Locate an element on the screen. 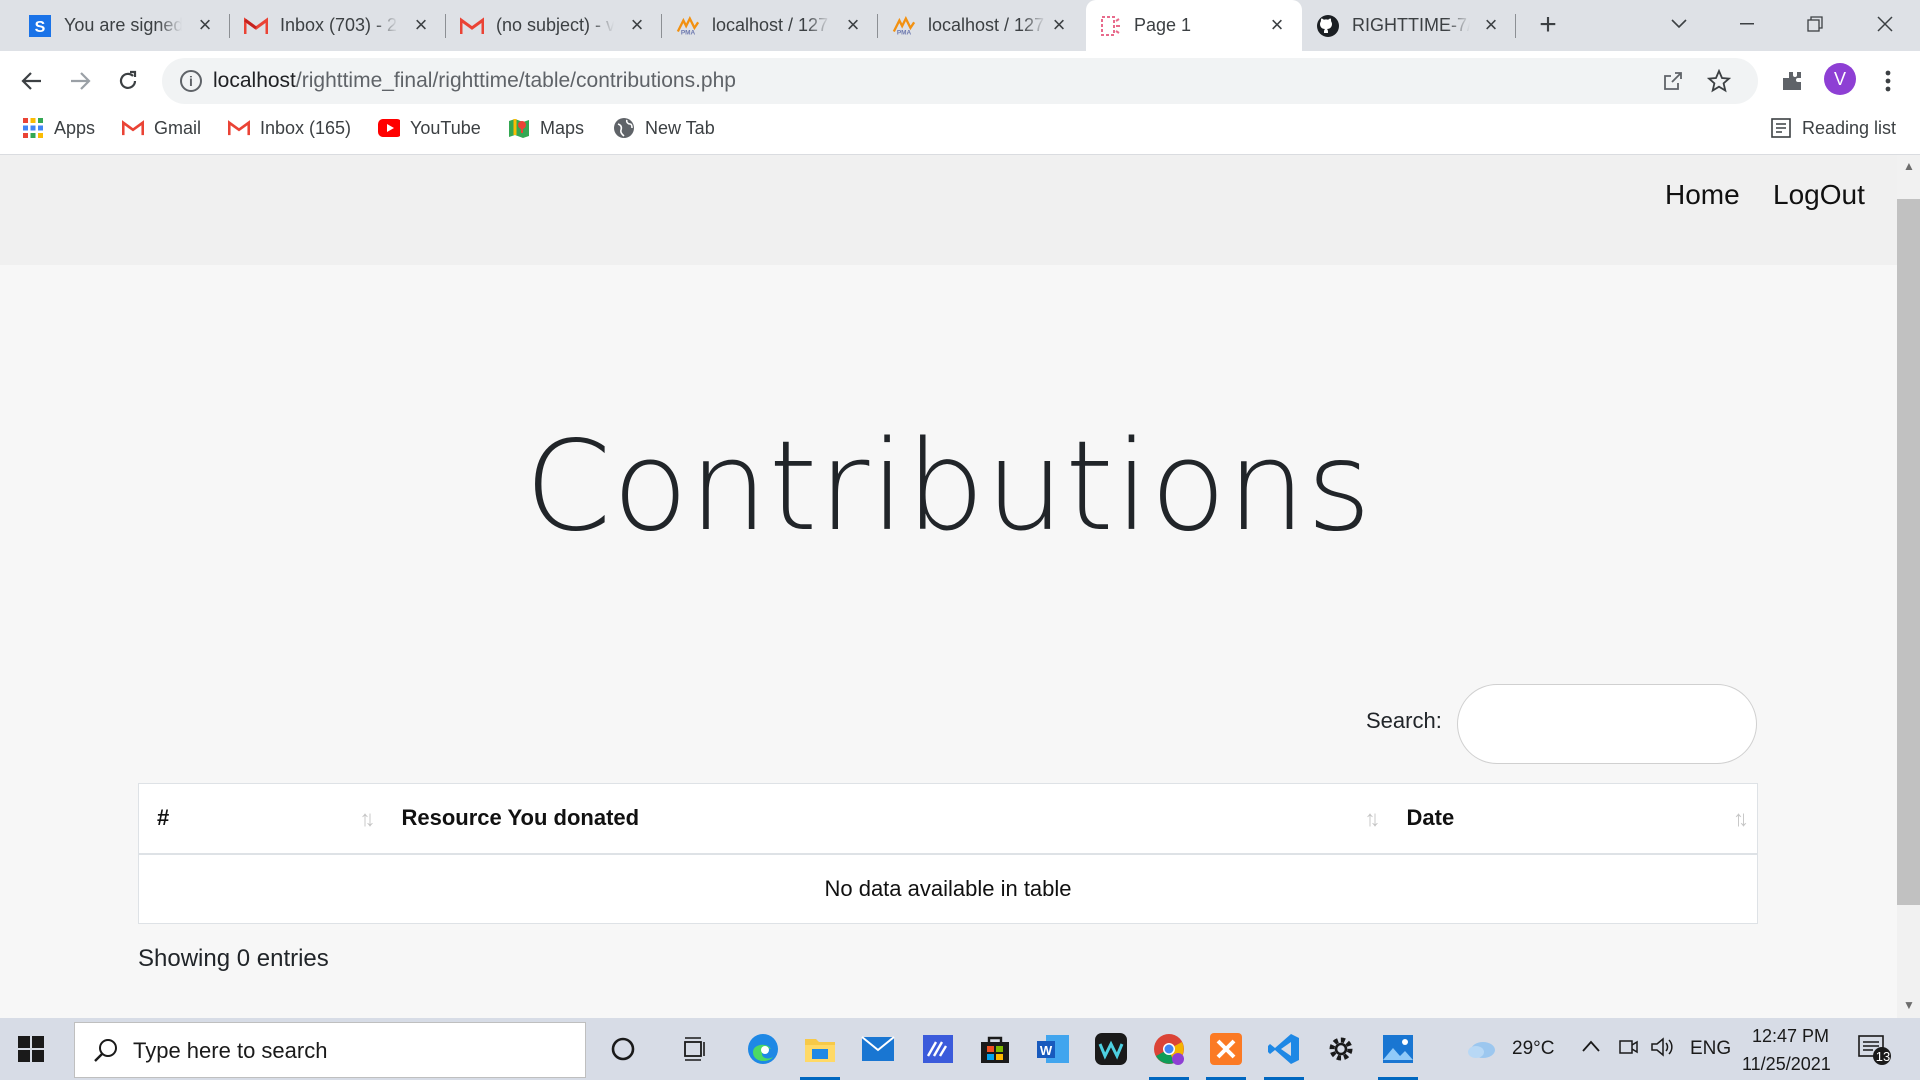 This screenshot has width=1920, height=1080. chevron-up-icon is located at coordinates (1591, 1047).